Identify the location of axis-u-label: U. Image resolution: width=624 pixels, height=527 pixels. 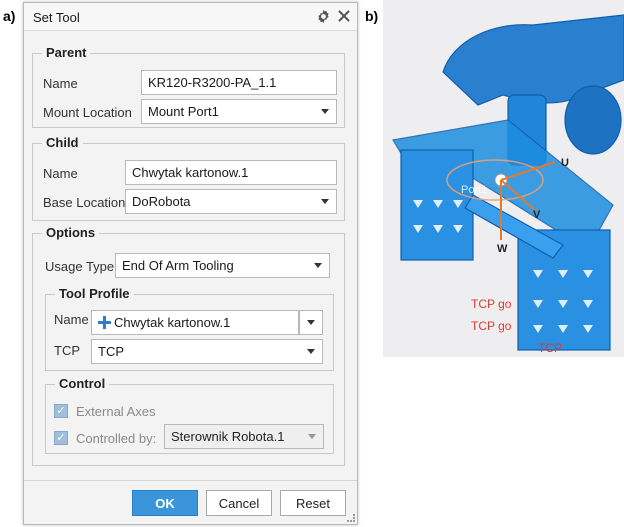
(565, 163).